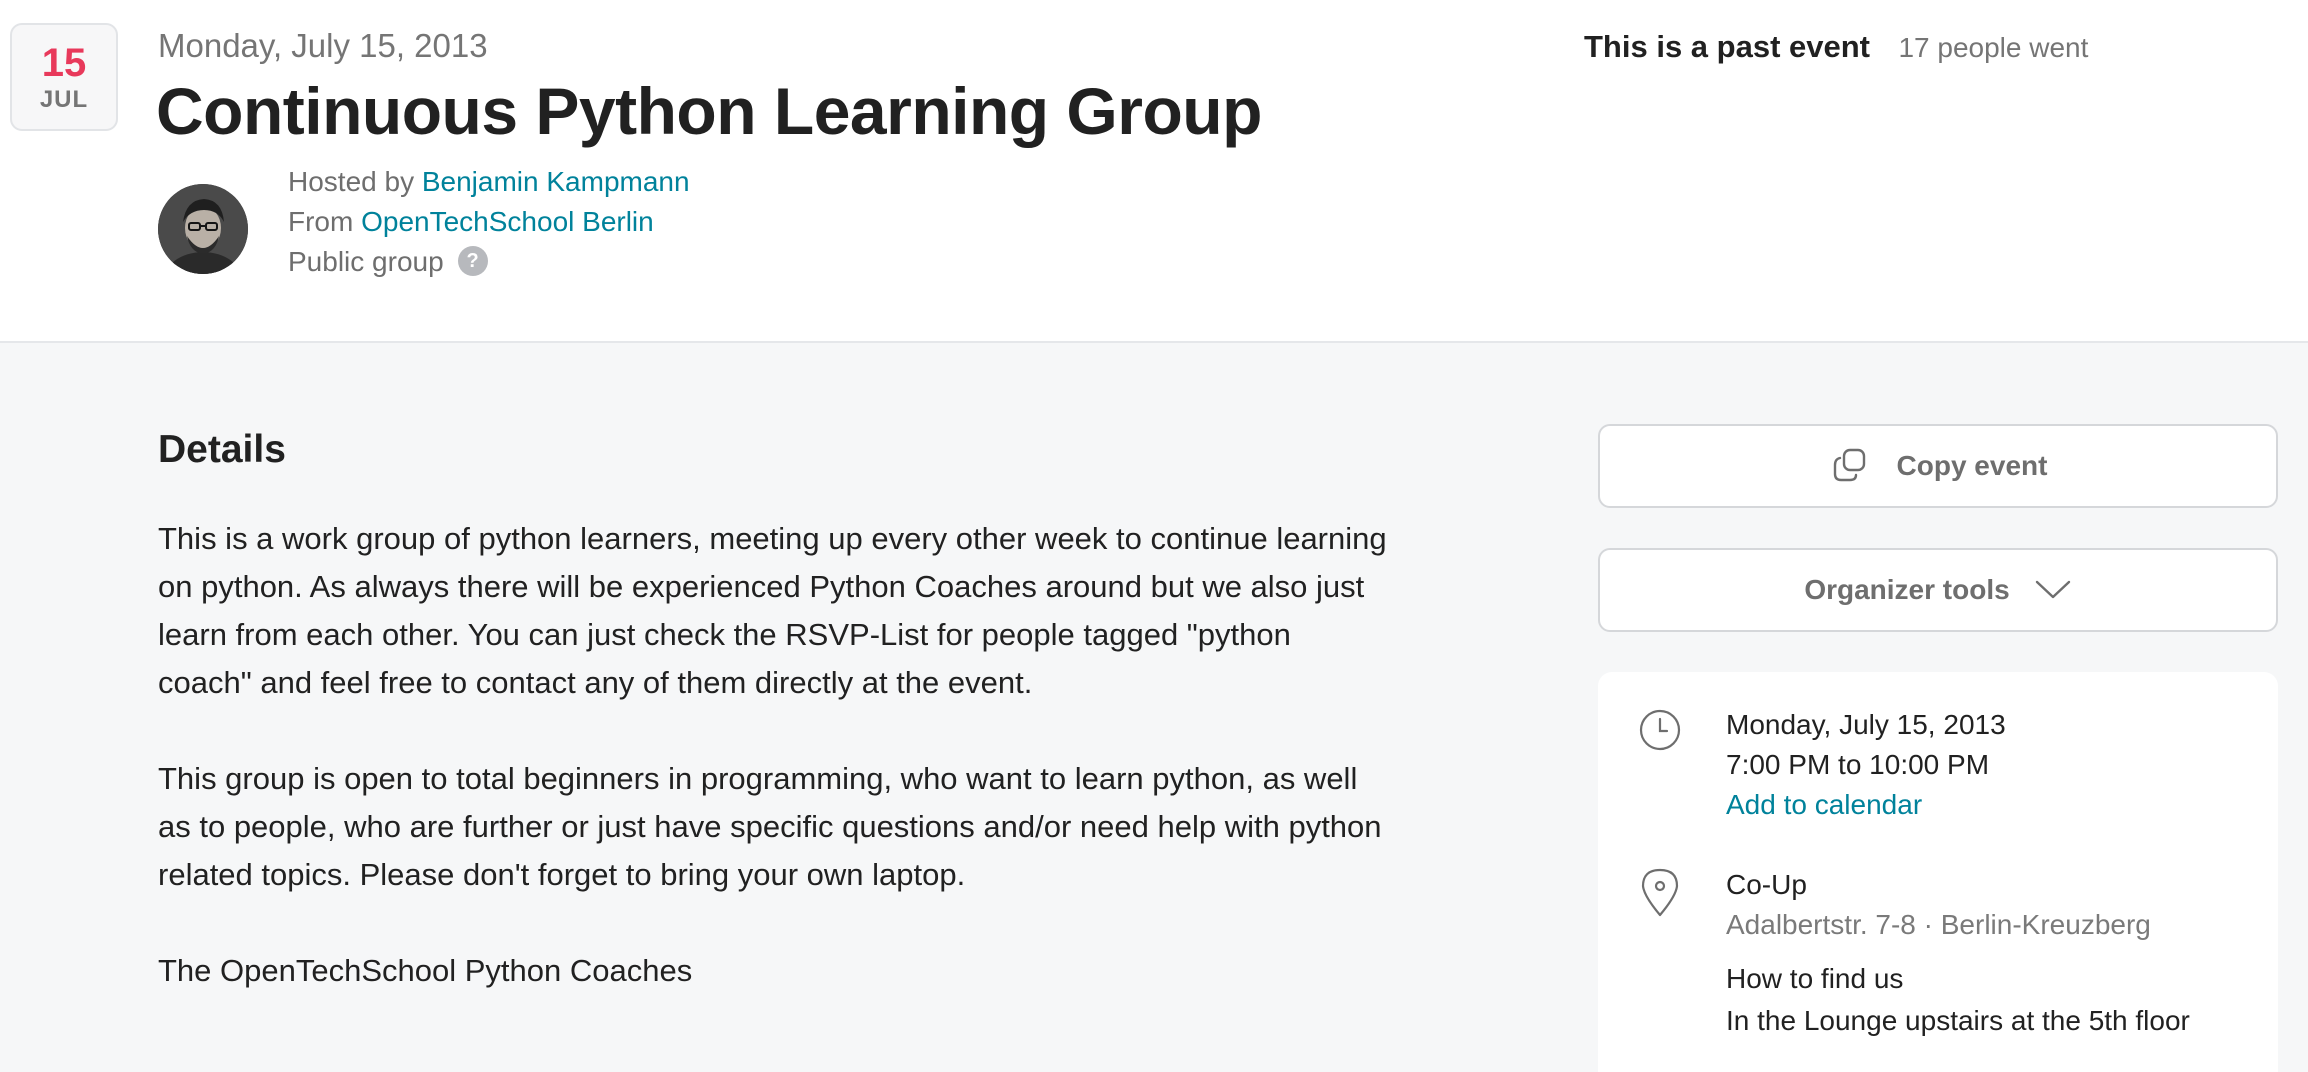 This screenshot has width=2308, height=1072. I want to click on event-date: Monday, July 15, 2013, so click(323, 45).